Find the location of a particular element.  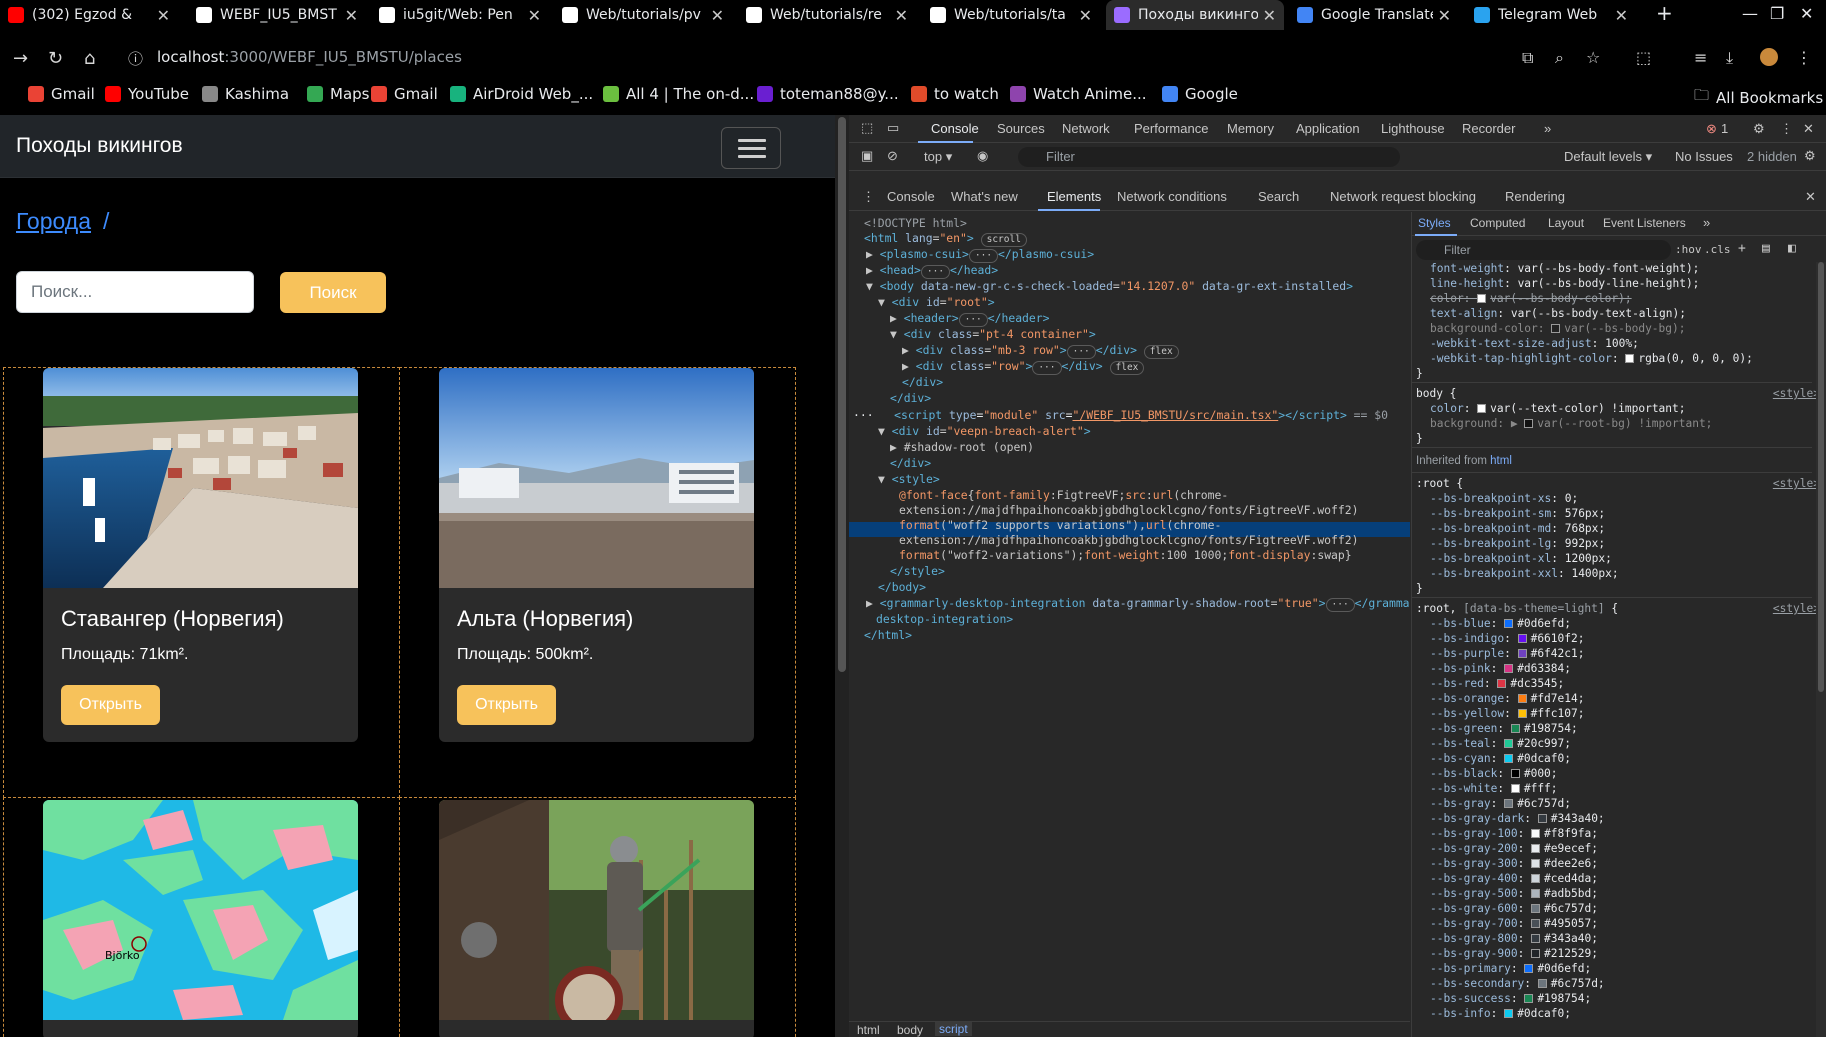

bookmark-item: YouTube is located at coordinates (147, 94).